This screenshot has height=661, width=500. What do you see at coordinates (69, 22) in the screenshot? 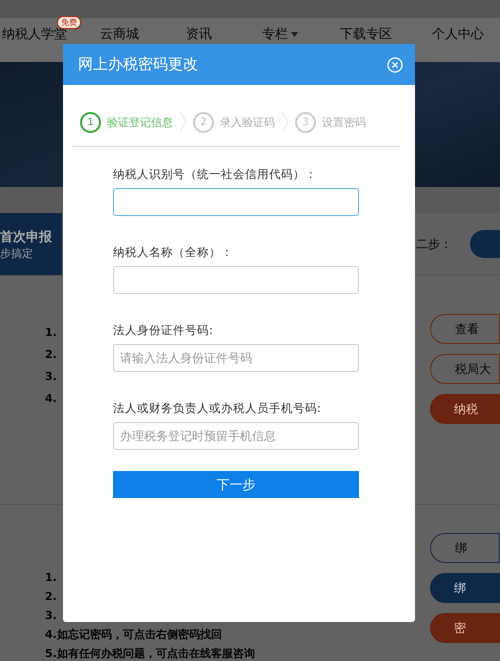
I see `nav-badge: 免费` at bounding box center [69, 22].